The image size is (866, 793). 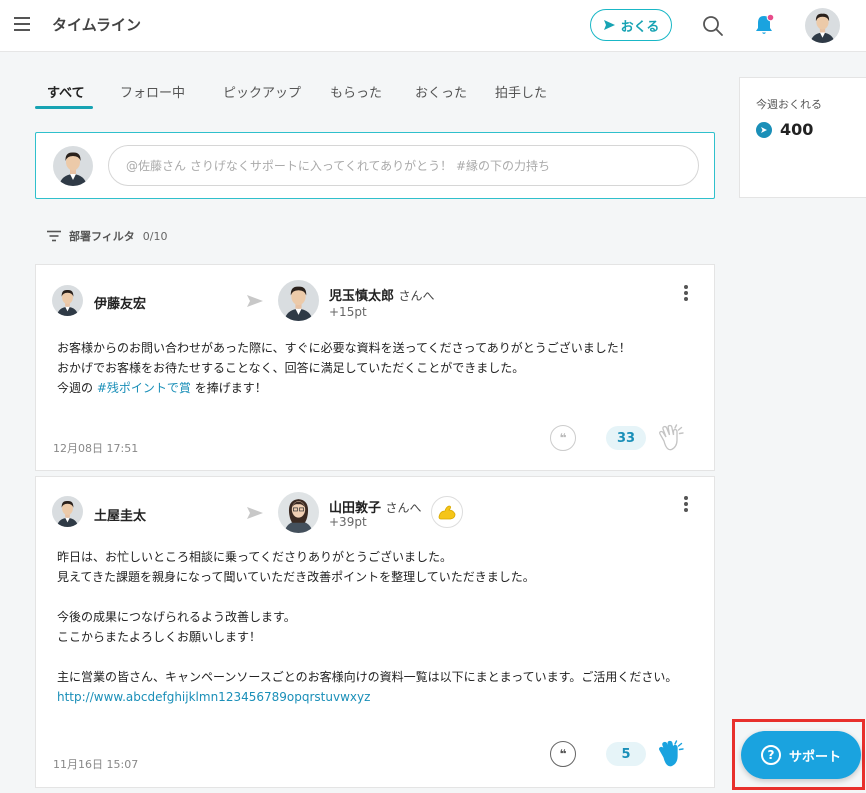 What do you see at coordinates (770, 17) in the screenshot?
I see `notification-dot` at bounding box center [770, 17].